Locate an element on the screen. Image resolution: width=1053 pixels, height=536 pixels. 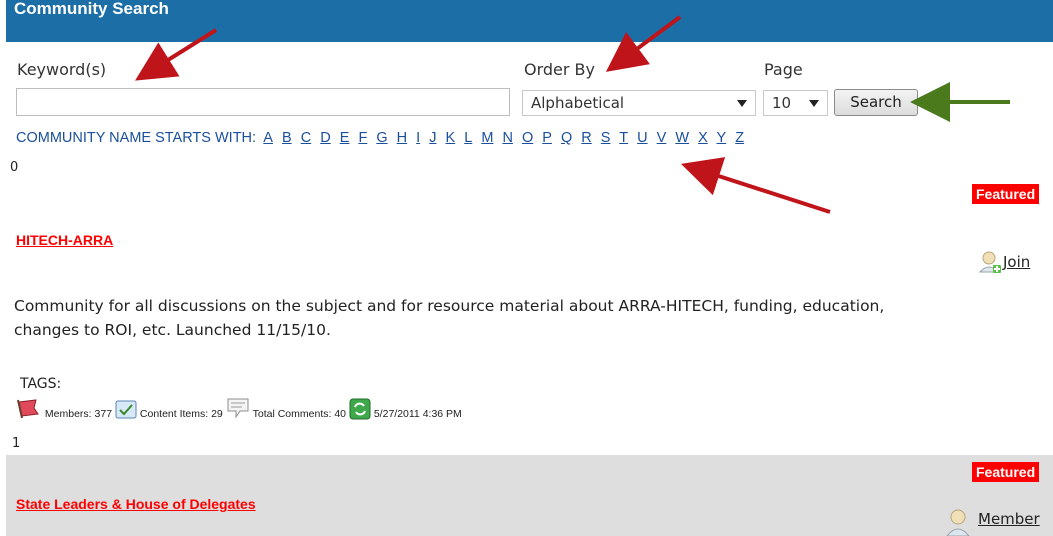
members-count: Members: 377 is located at coordinates (78, 414).